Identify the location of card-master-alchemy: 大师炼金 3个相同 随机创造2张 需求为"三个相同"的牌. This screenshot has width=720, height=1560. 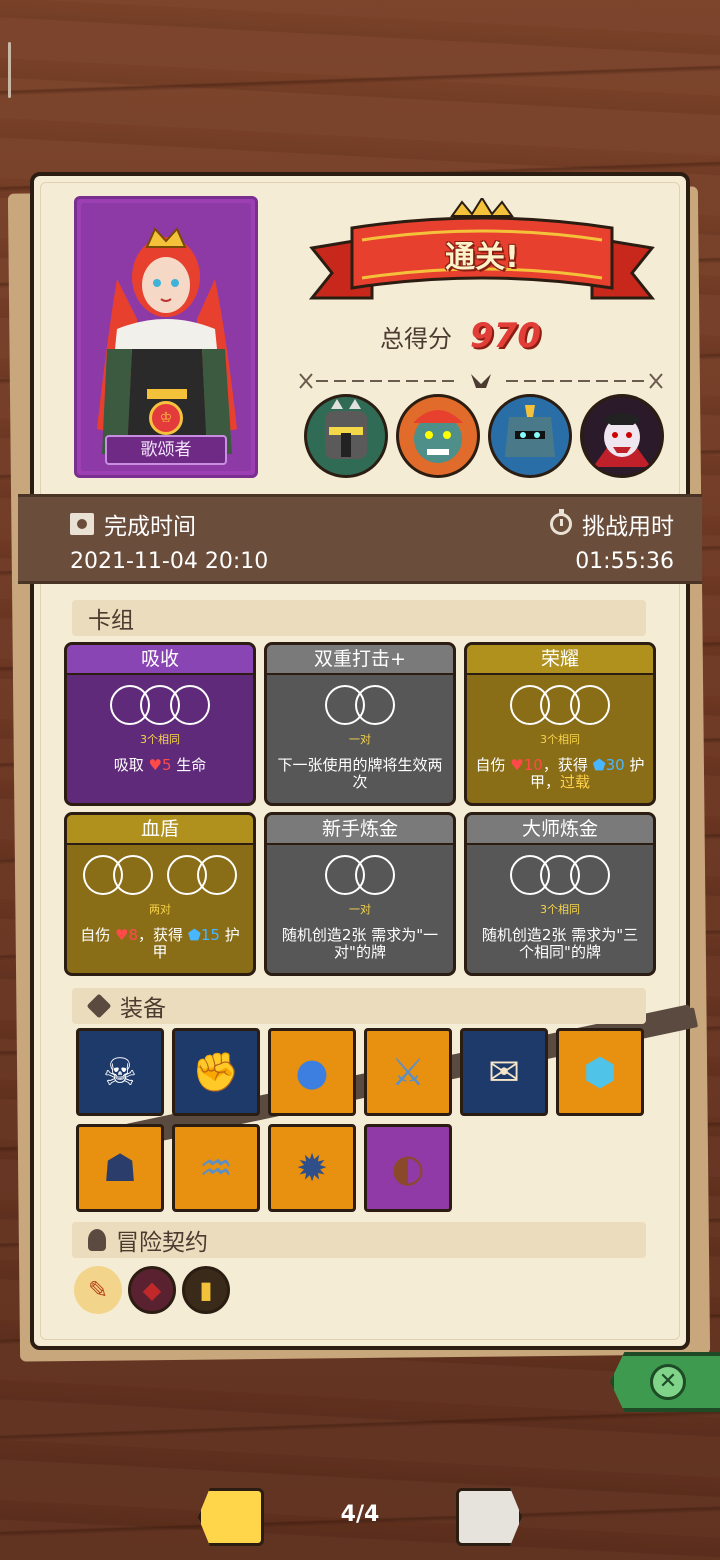
(560, 894).